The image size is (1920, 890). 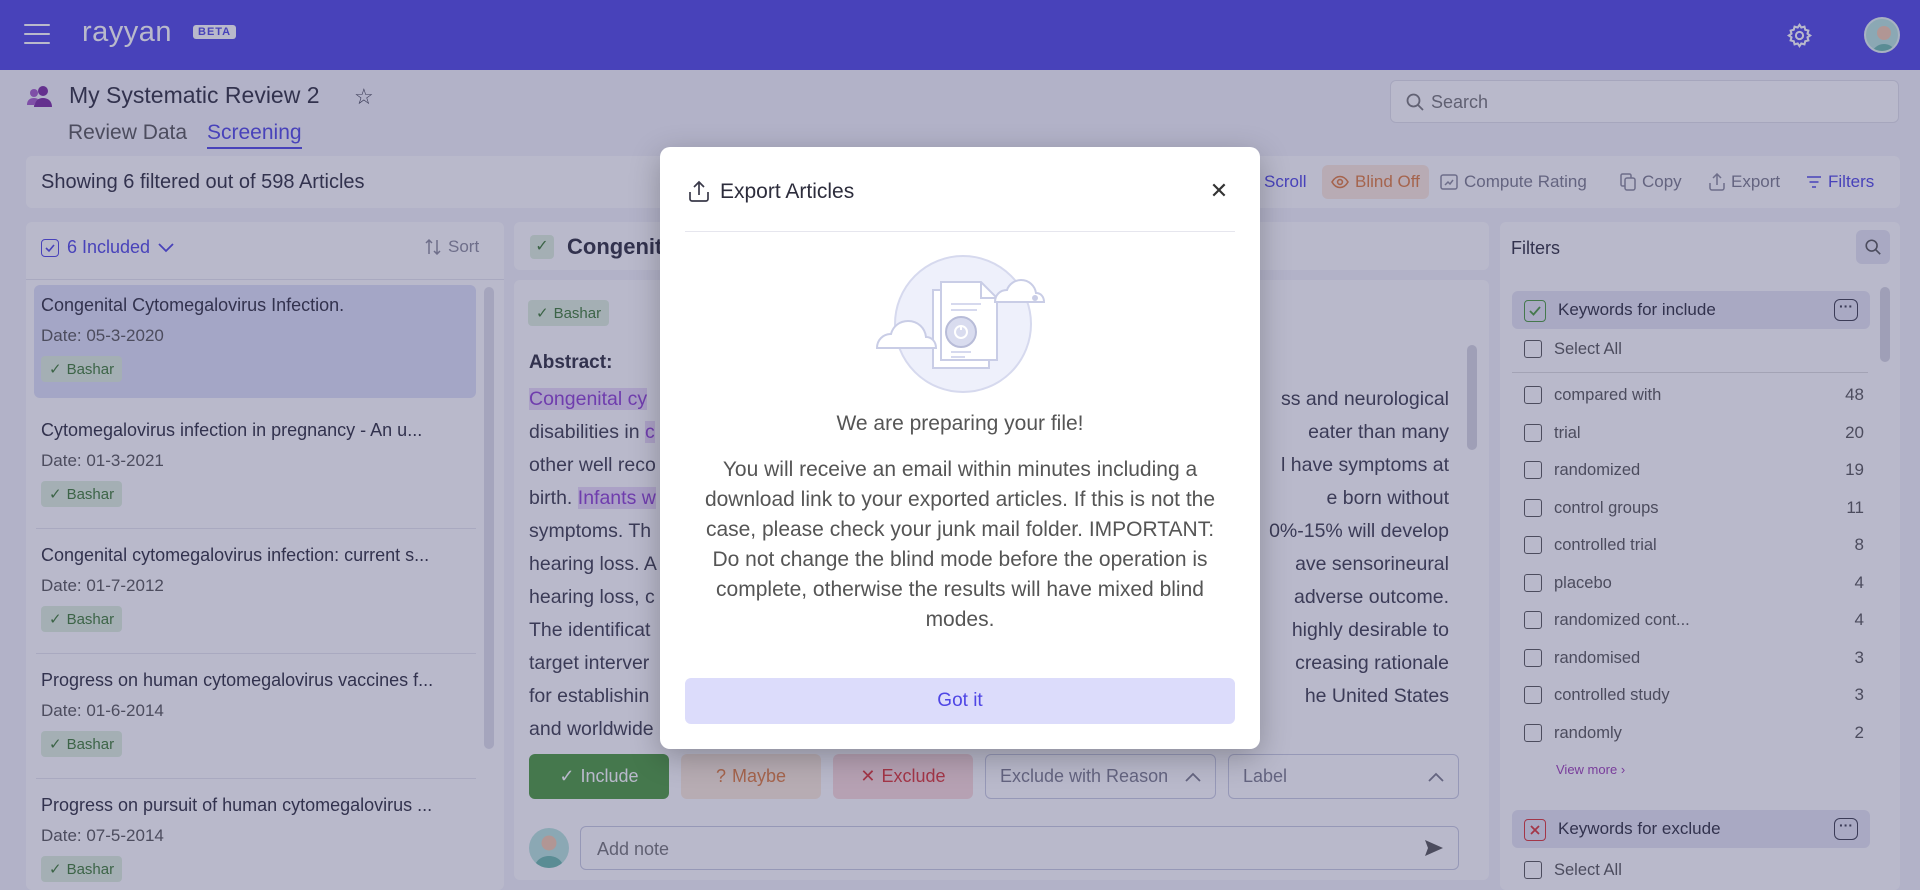 What do you see at coordinates (960, 701) in the screenshot?
I see `got-it-button: Got it` at bounding box center [960, 701].